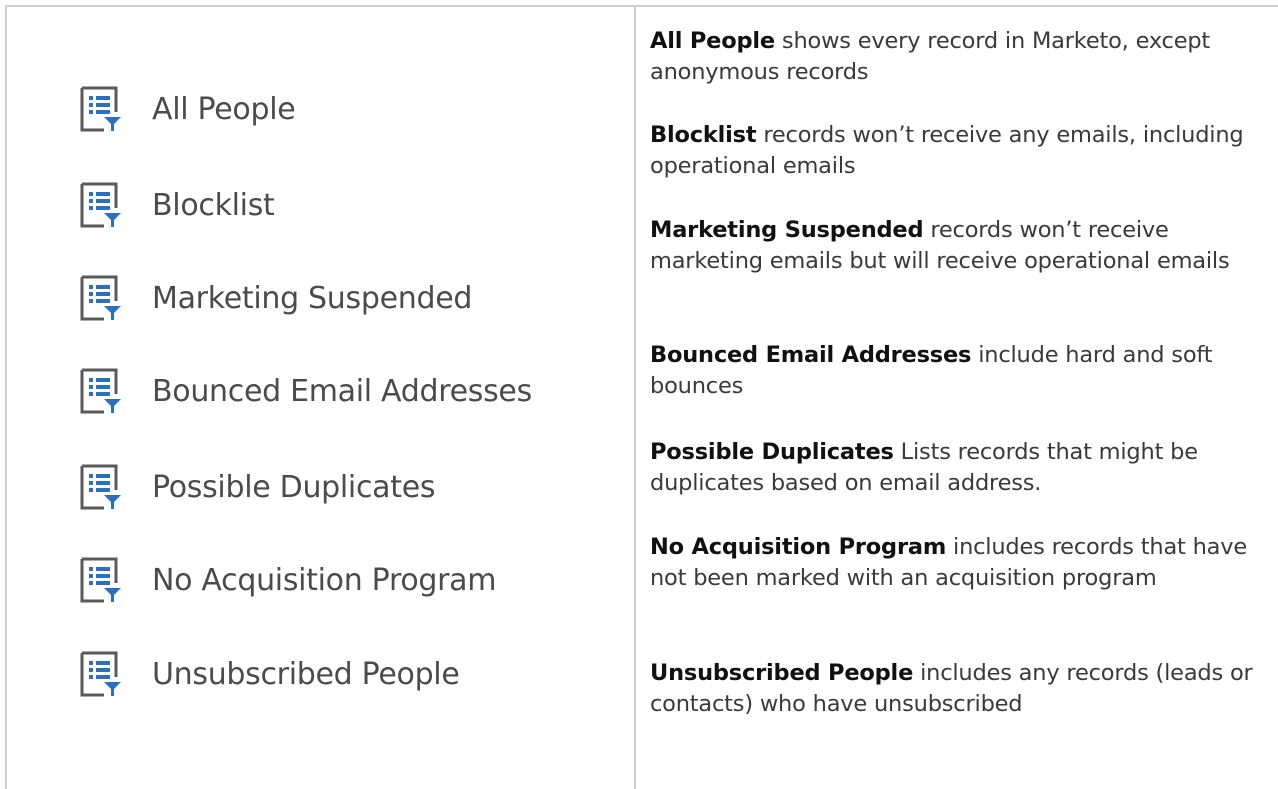 The width and height of the screenshot is (1278, 789). I want to click on smart-list-item-bounced-email-addresses: Bounced Email Addresses, so click(306, 391).